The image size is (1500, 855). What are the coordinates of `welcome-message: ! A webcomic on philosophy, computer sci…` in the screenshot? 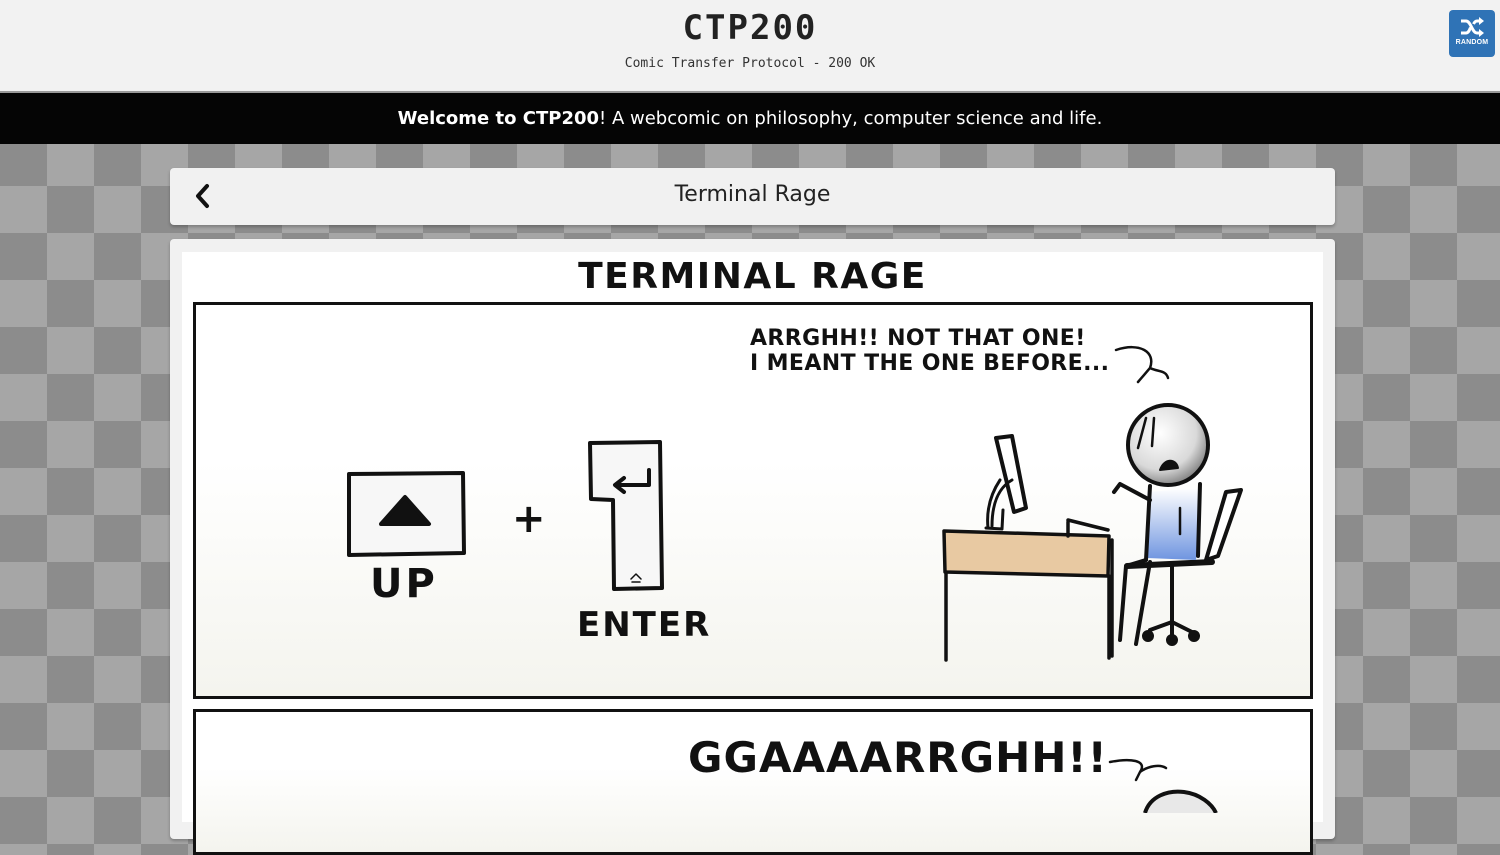 It's located at (851, 118).